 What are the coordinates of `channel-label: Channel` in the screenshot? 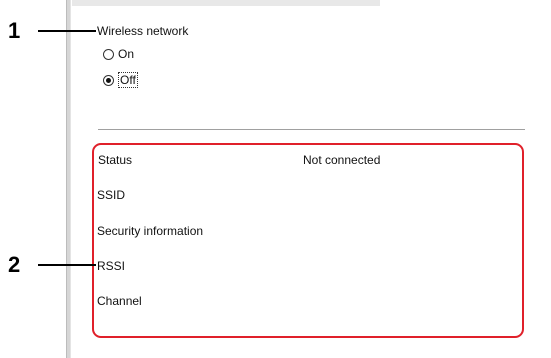 It's located at (119, 301).